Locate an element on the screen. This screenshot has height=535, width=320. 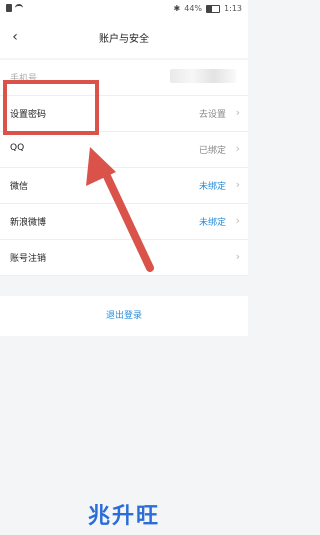
arrow-shaft is located at coordinates (127, 220).